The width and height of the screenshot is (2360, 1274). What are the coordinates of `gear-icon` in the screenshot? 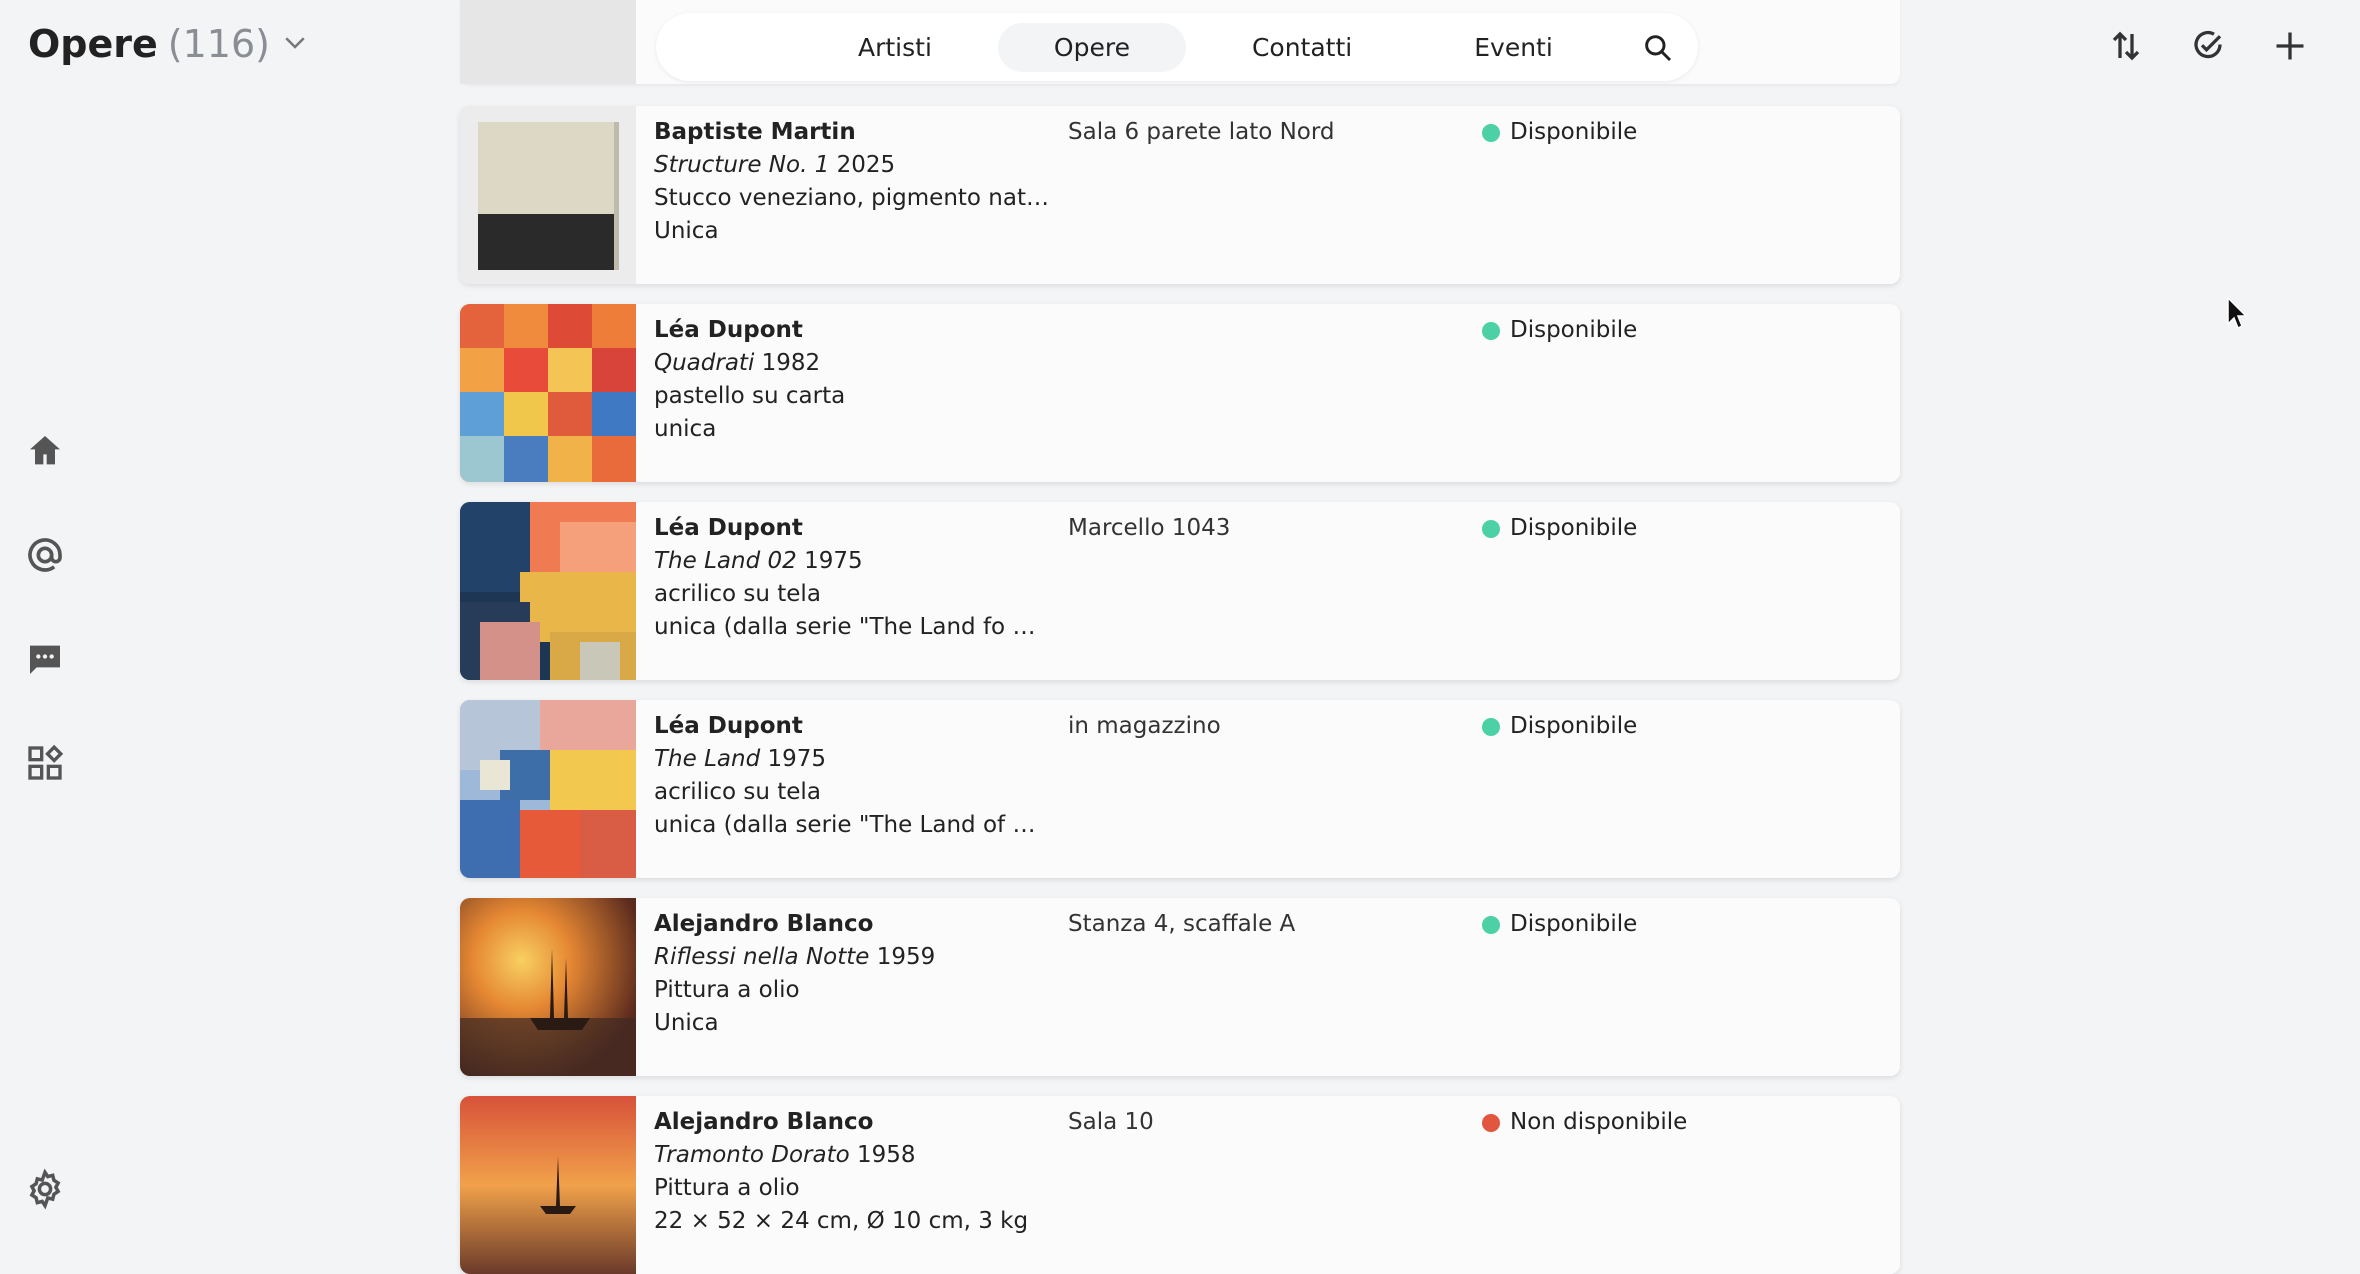 It's located at (45, 1189).